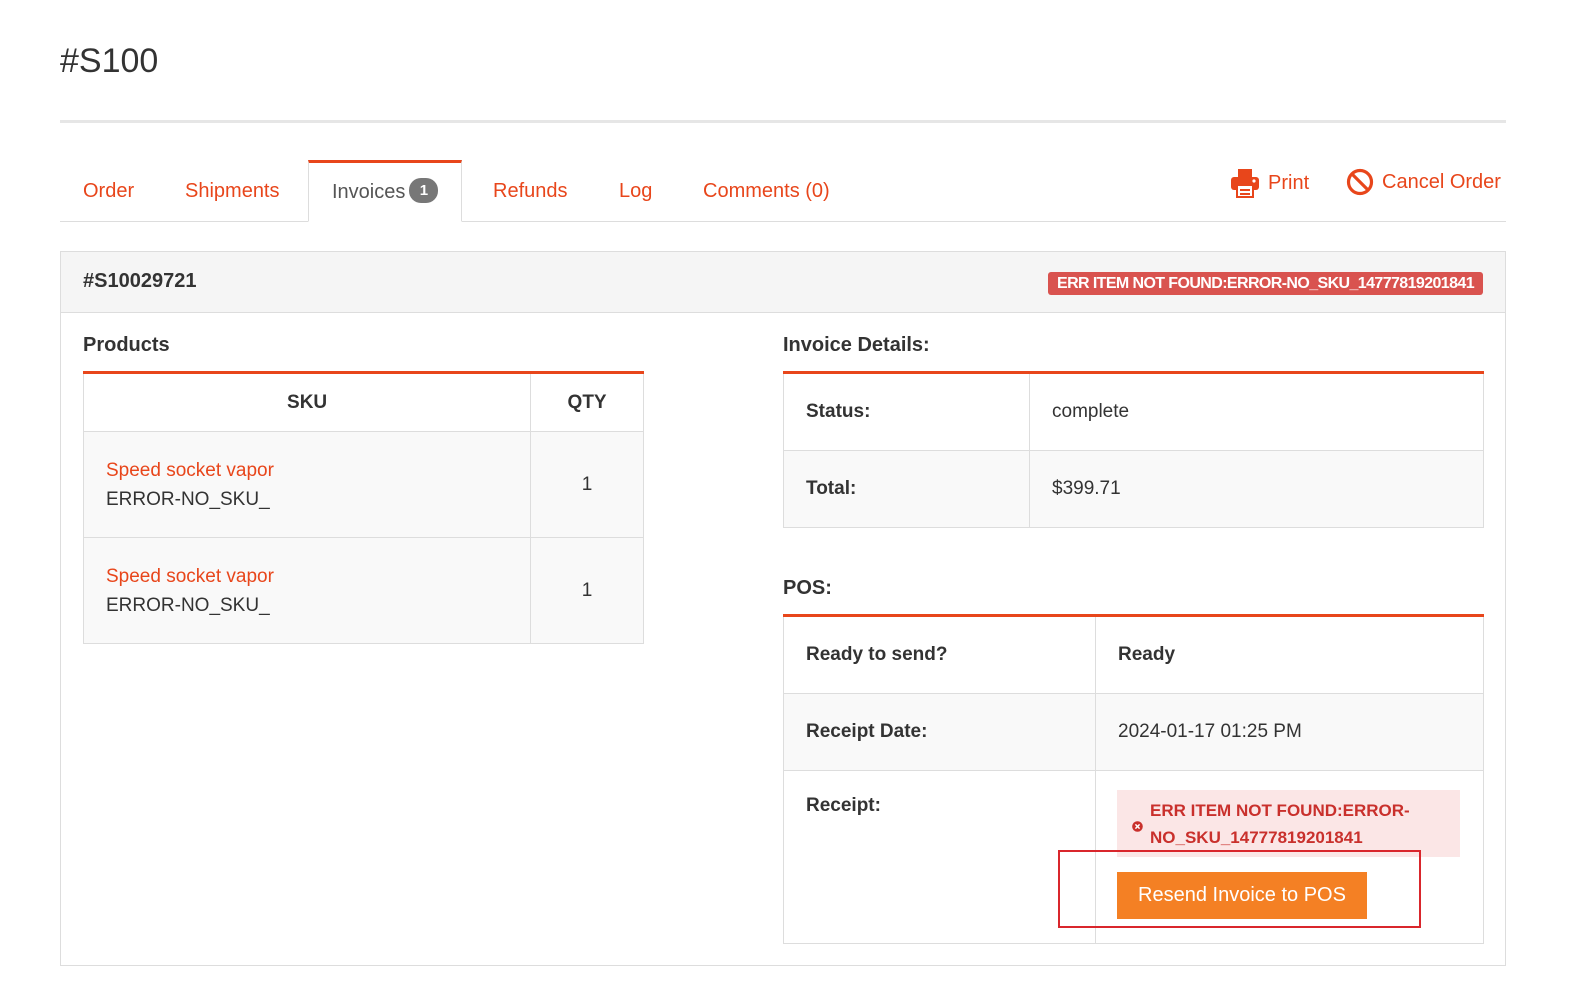 This screenshot has width=1594, height=1008. Describe the element at coordinates (906, 411) in the screenshot. I see `status-label: Status:` at that location.